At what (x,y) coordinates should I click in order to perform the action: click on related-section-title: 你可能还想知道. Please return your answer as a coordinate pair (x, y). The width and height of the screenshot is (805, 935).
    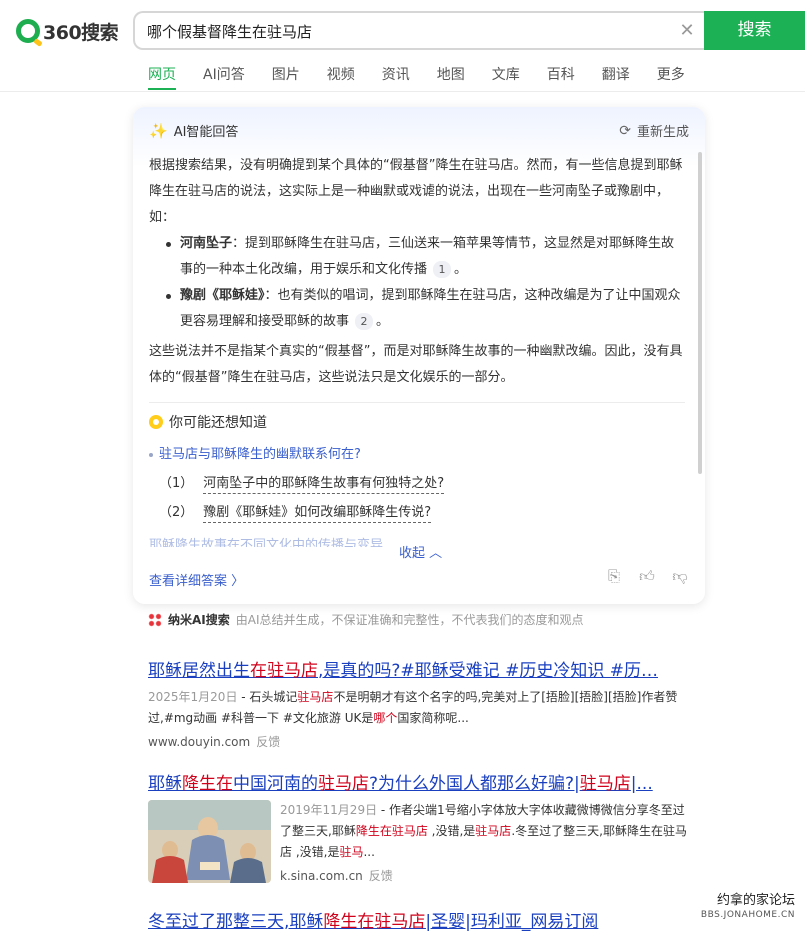
    Looking at the image, I should click on (208, 422).